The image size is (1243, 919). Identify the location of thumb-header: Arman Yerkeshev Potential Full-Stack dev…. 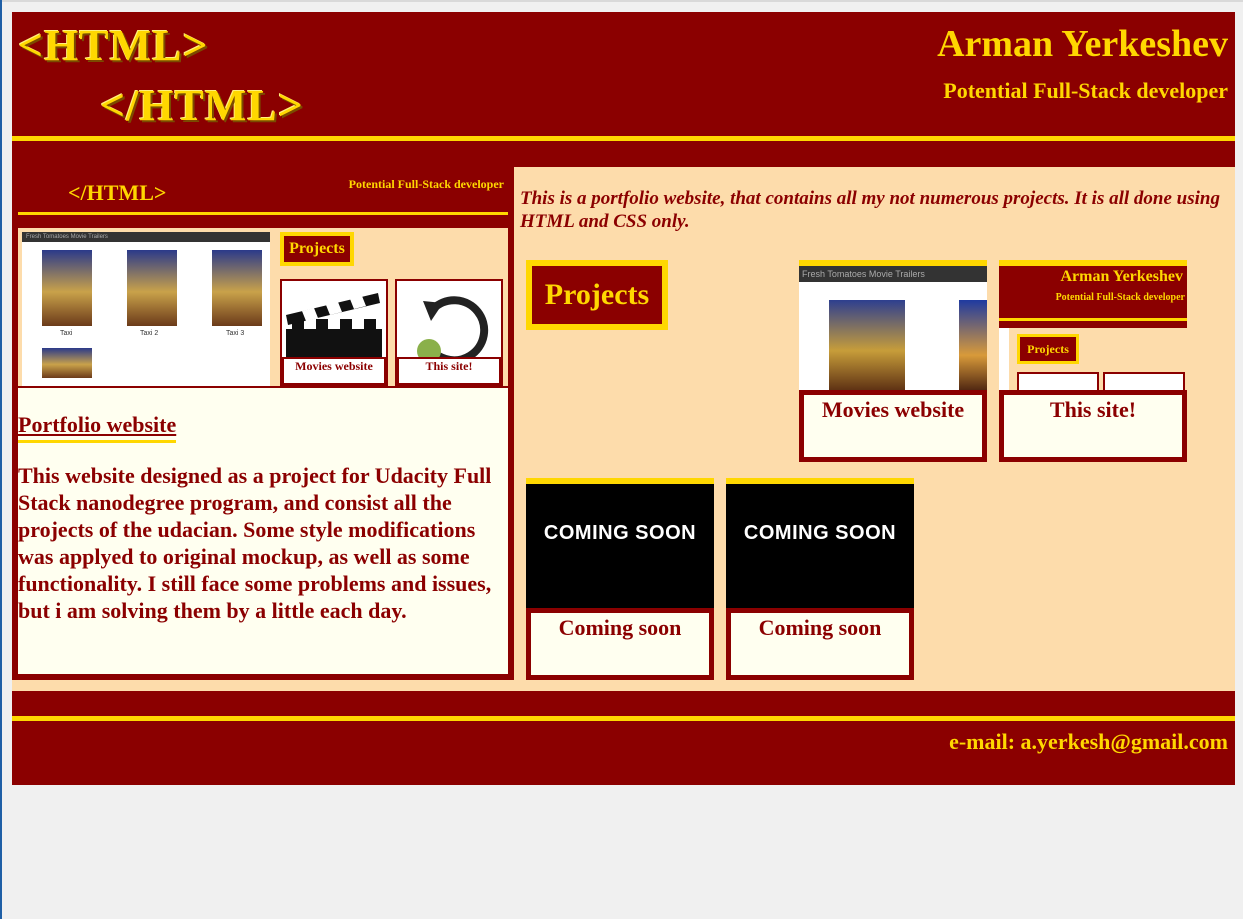
(1093, 292).